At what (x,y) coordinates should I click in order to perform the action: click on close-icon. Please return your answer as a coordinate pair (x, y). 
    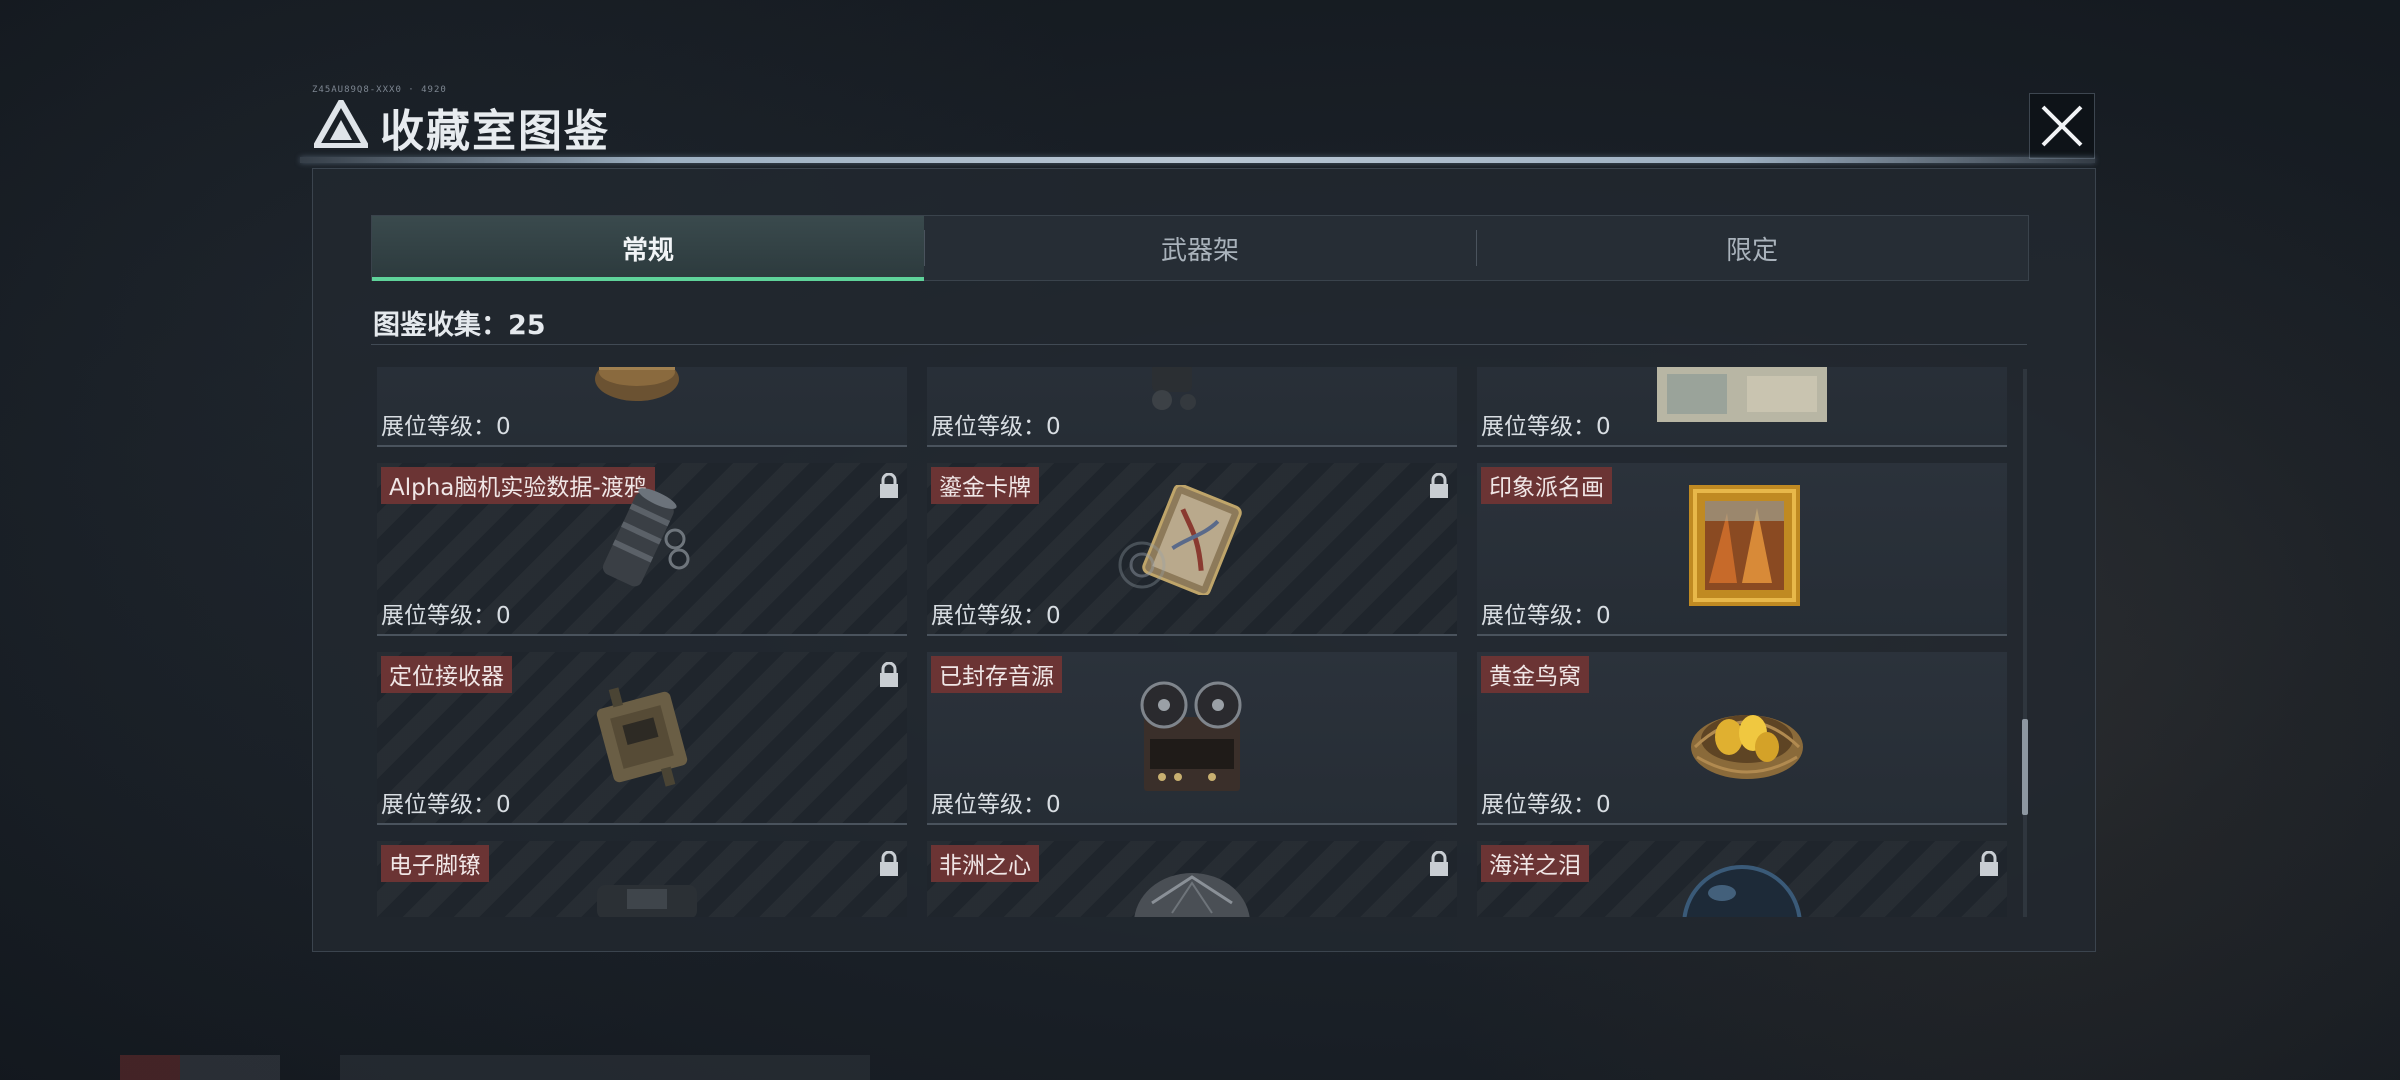
    Looking at the image, I should click on (2062, 126).